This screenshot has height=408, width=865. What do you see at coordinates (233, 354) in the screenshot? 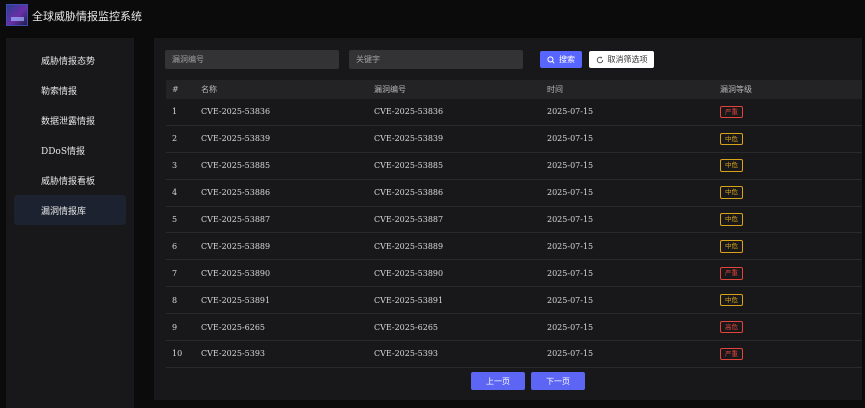
I see `cell-name: CVE-2025-5393` at bounding box center [233, 354].